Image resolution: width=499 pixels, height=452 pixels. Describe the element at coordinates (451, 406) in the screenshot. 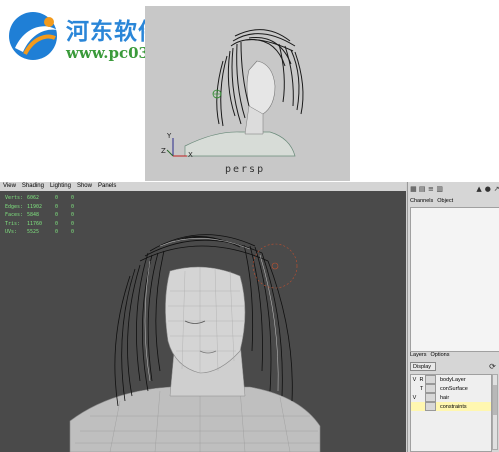

I see `layer-row-selected: constraints` at that location.